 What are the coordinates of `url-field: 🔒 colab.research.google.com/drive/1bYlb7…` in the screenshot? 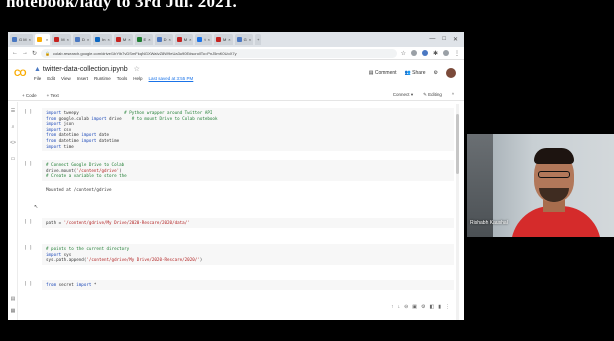 It's located at (219, 53).